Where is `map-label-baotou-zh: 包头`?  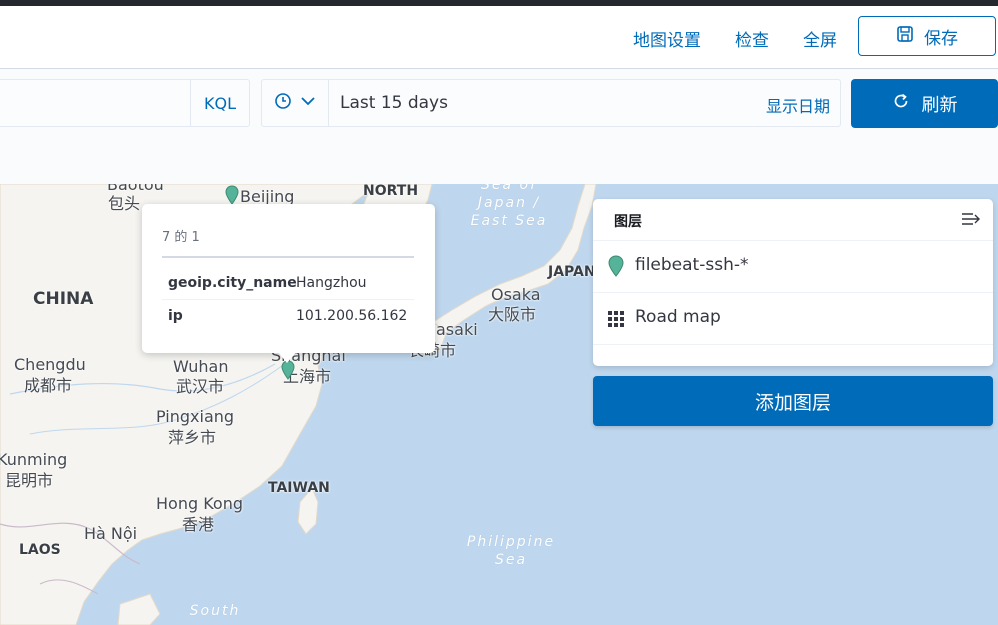
map-label-baotou-zh: 包头 is located at coordinates (124, 203).